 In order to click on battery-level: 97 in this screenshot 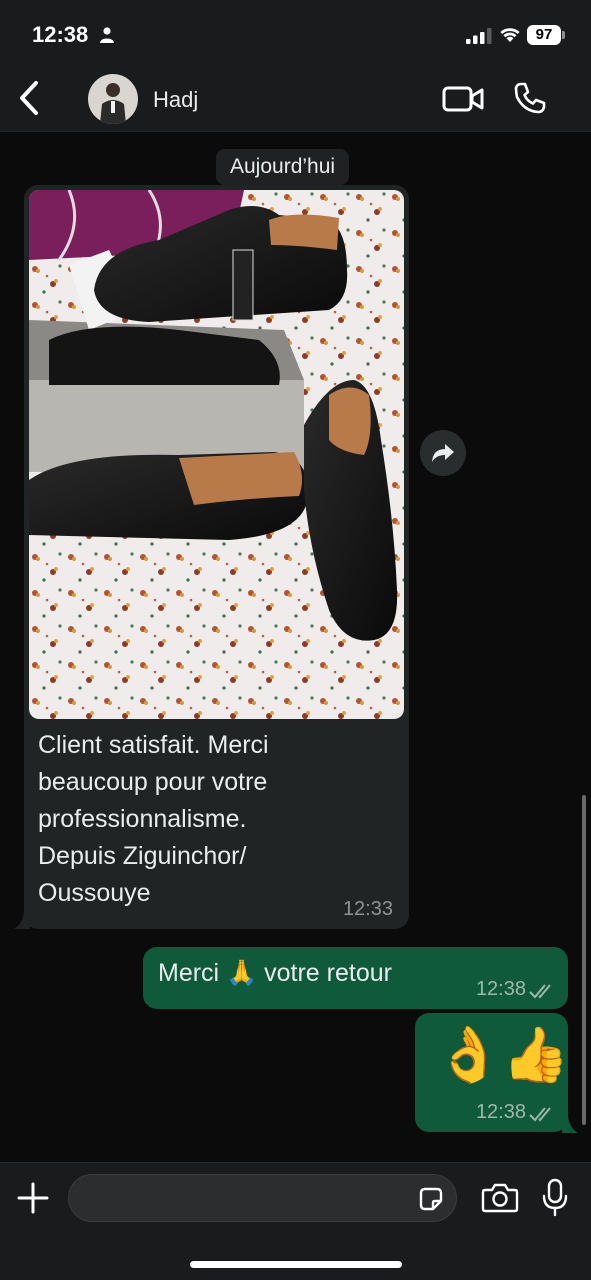, I will do `click(544, 35)`.